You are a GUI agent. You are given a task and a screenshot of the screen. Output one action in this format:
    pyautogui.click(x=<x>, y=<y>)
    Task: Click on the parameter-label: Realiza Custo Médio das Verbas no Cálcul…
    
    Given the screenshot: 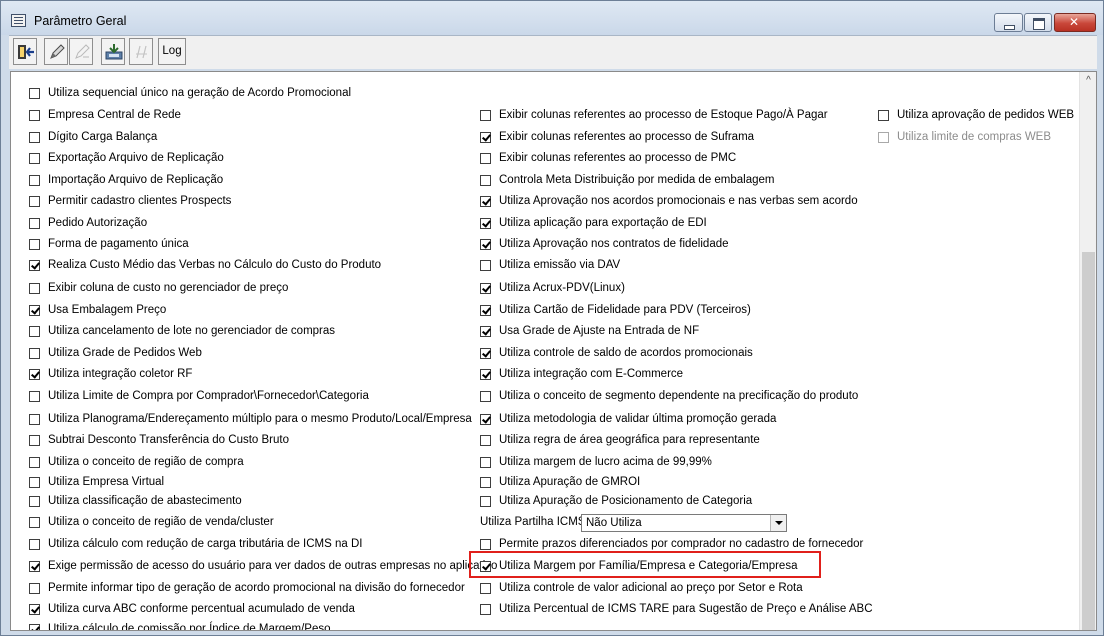 What is the action you would take?
    pyautogui.click(x=215, y=265)
    